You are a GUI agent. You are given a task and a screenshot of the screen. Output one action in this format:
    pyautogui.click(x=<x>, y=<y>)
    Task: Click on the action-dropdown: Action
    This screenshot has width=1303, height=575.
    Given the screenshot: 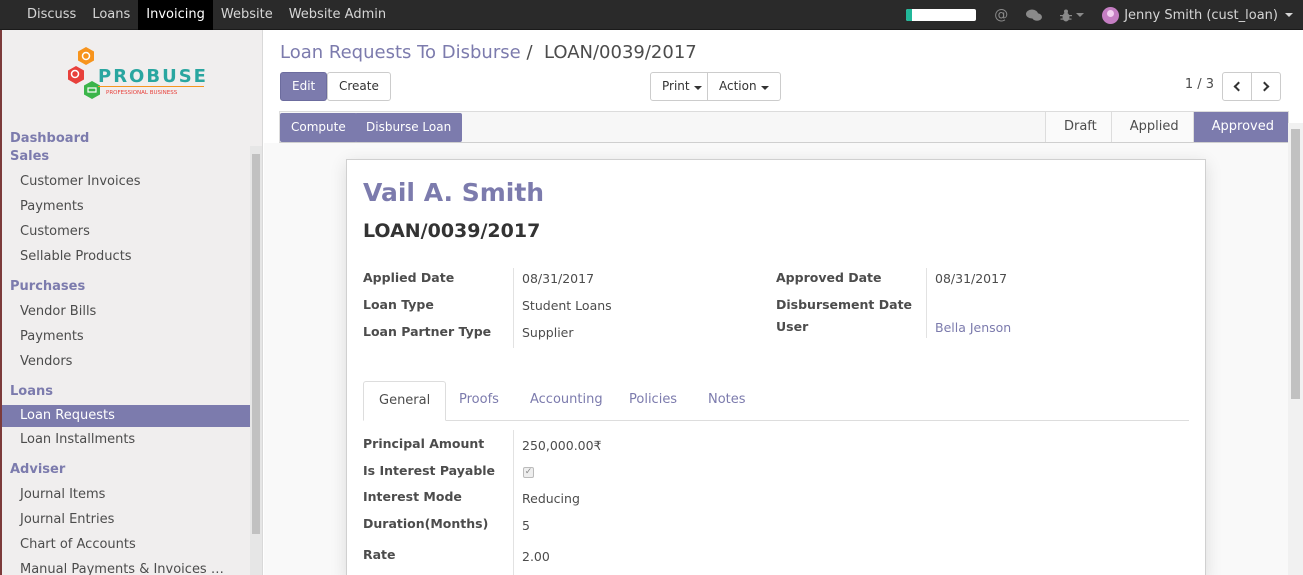 What is the action you would take?
    pyautogui.click(x=744, y=86)
    